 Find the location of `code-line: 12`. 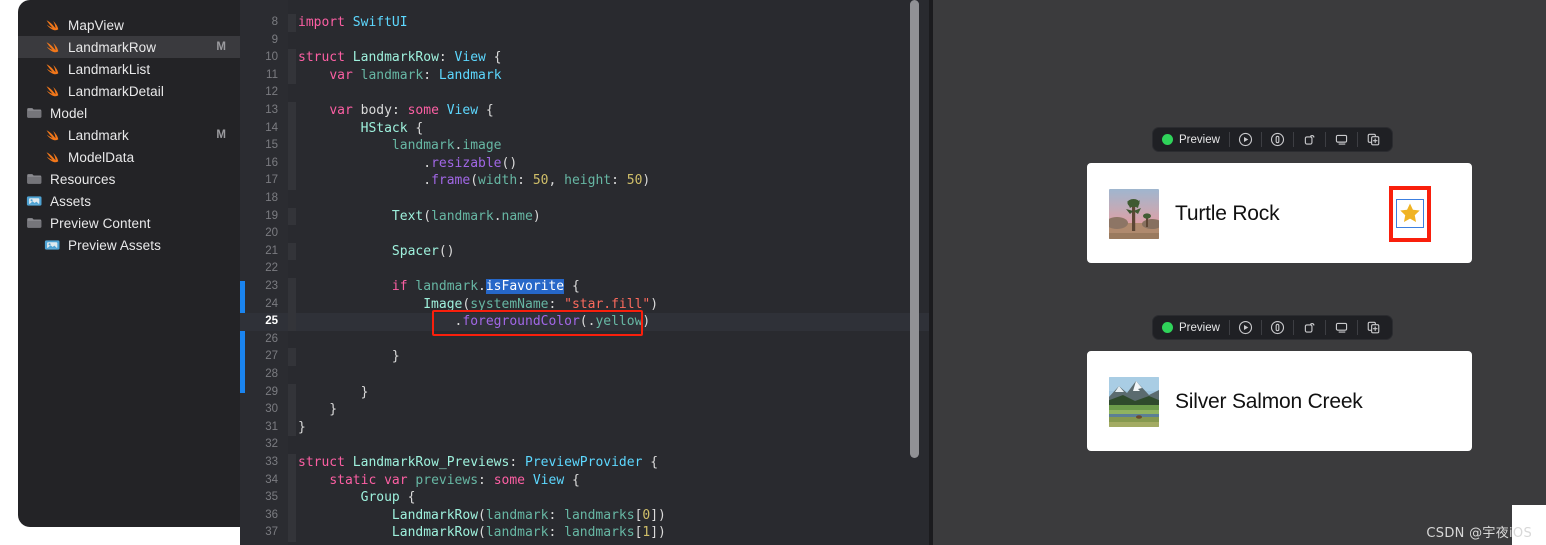

code-line: 12 is located at coordinates (586, 93).